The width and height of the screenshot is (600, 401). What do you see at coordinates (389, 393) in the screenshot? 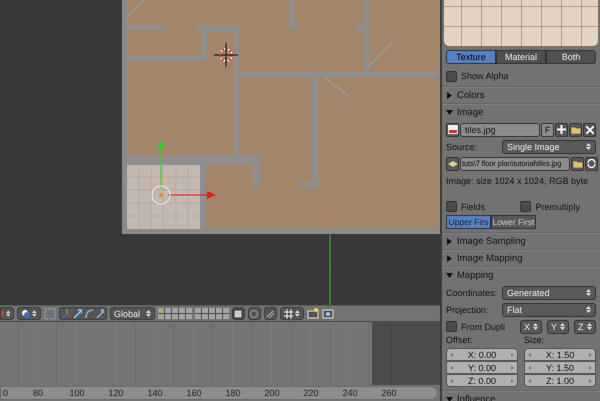
I see `frame-number: 260` at bounding box center [389, 393].